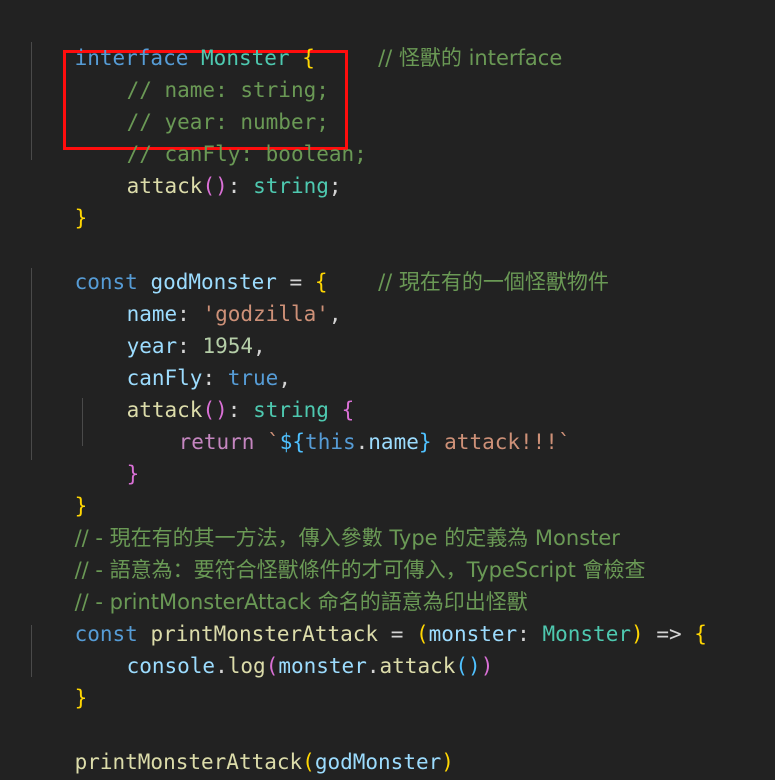 This screenshot has width=775, height=780. Describe the element at coordinates (387, 104) in the screenshot. I see `code-line-3: // year: number;` at that location.